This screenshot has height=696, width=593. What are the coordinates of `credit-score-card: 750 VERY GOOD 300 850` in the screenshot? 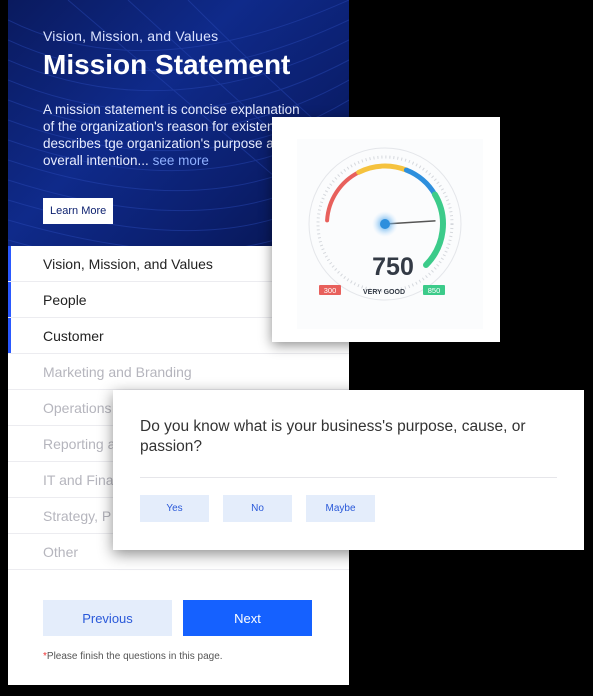 It's located at (386, 229).